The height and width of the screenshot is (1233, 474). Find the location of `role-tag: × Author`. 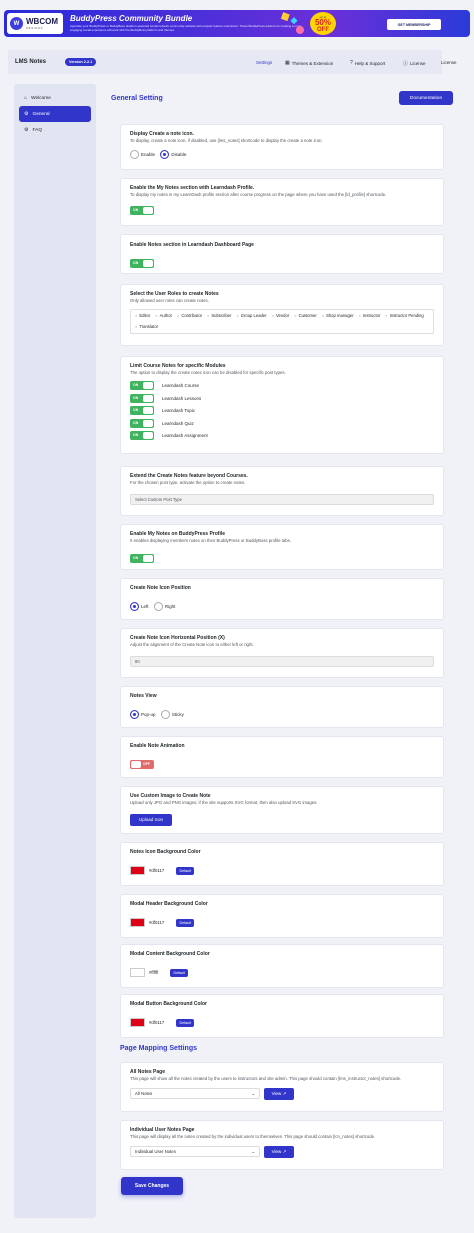

role-tag: × Author is located at coordinates (163, 316).